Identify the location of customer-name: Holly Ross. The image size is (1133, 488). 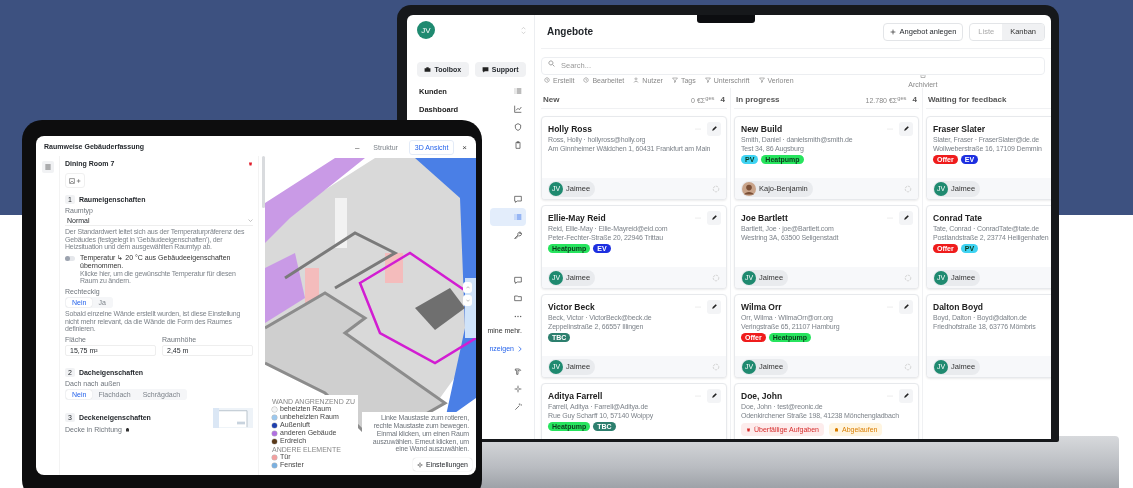
(570, 128).